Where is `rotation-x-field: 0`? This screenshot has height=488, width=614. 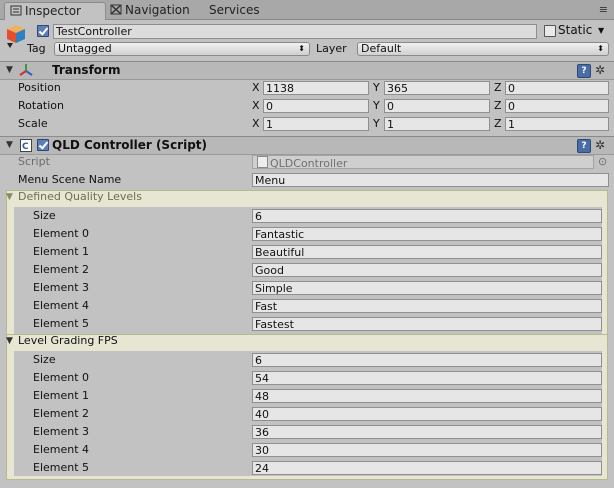 rotation-x-field: 0 is located at coordinates (316, 106).